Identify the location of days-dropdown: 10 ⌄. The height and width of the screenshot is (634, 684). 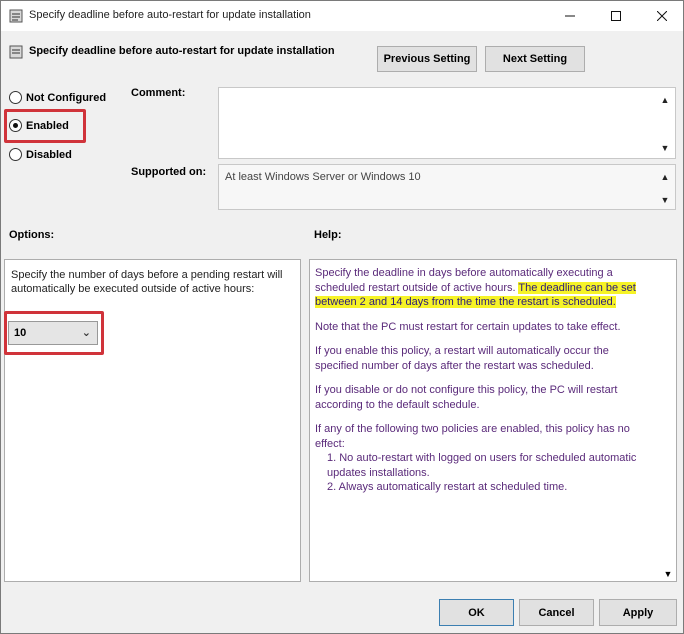
(53, 333).